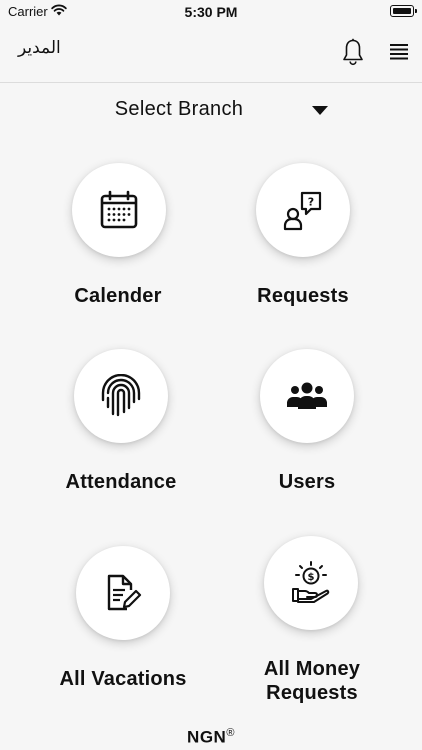  I want to click on brand-footer: NGN®, so click(211, 737).